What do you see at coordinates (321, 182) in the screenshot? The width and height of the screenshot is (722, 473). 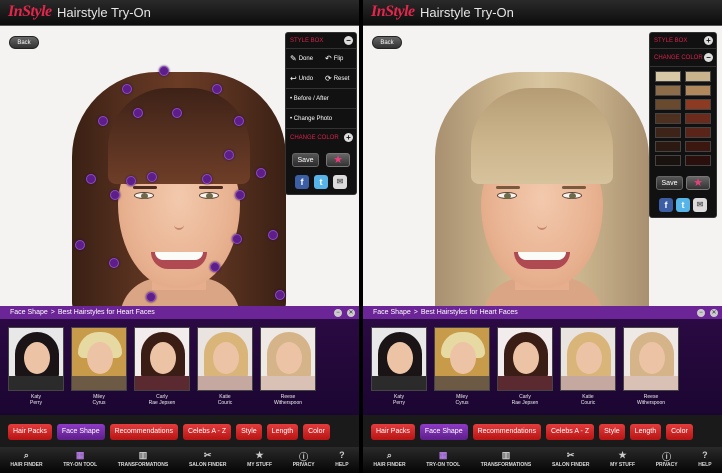 I see `twitter-icon: t` at bounding box center [321, 182].